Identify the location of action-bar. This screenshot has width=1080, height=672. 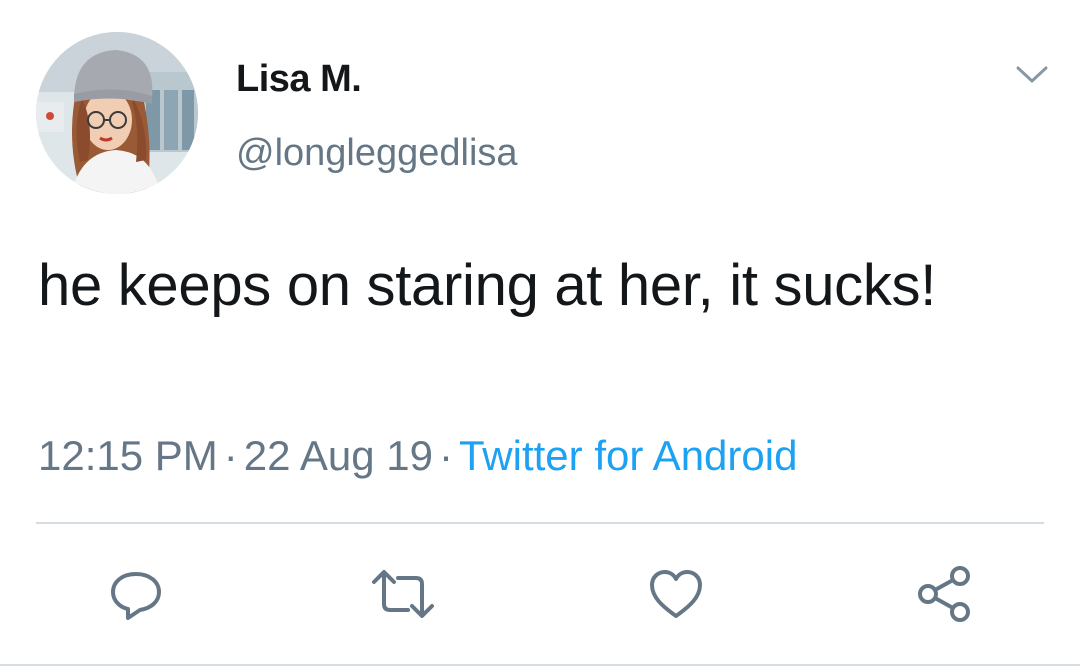
(540, 594).